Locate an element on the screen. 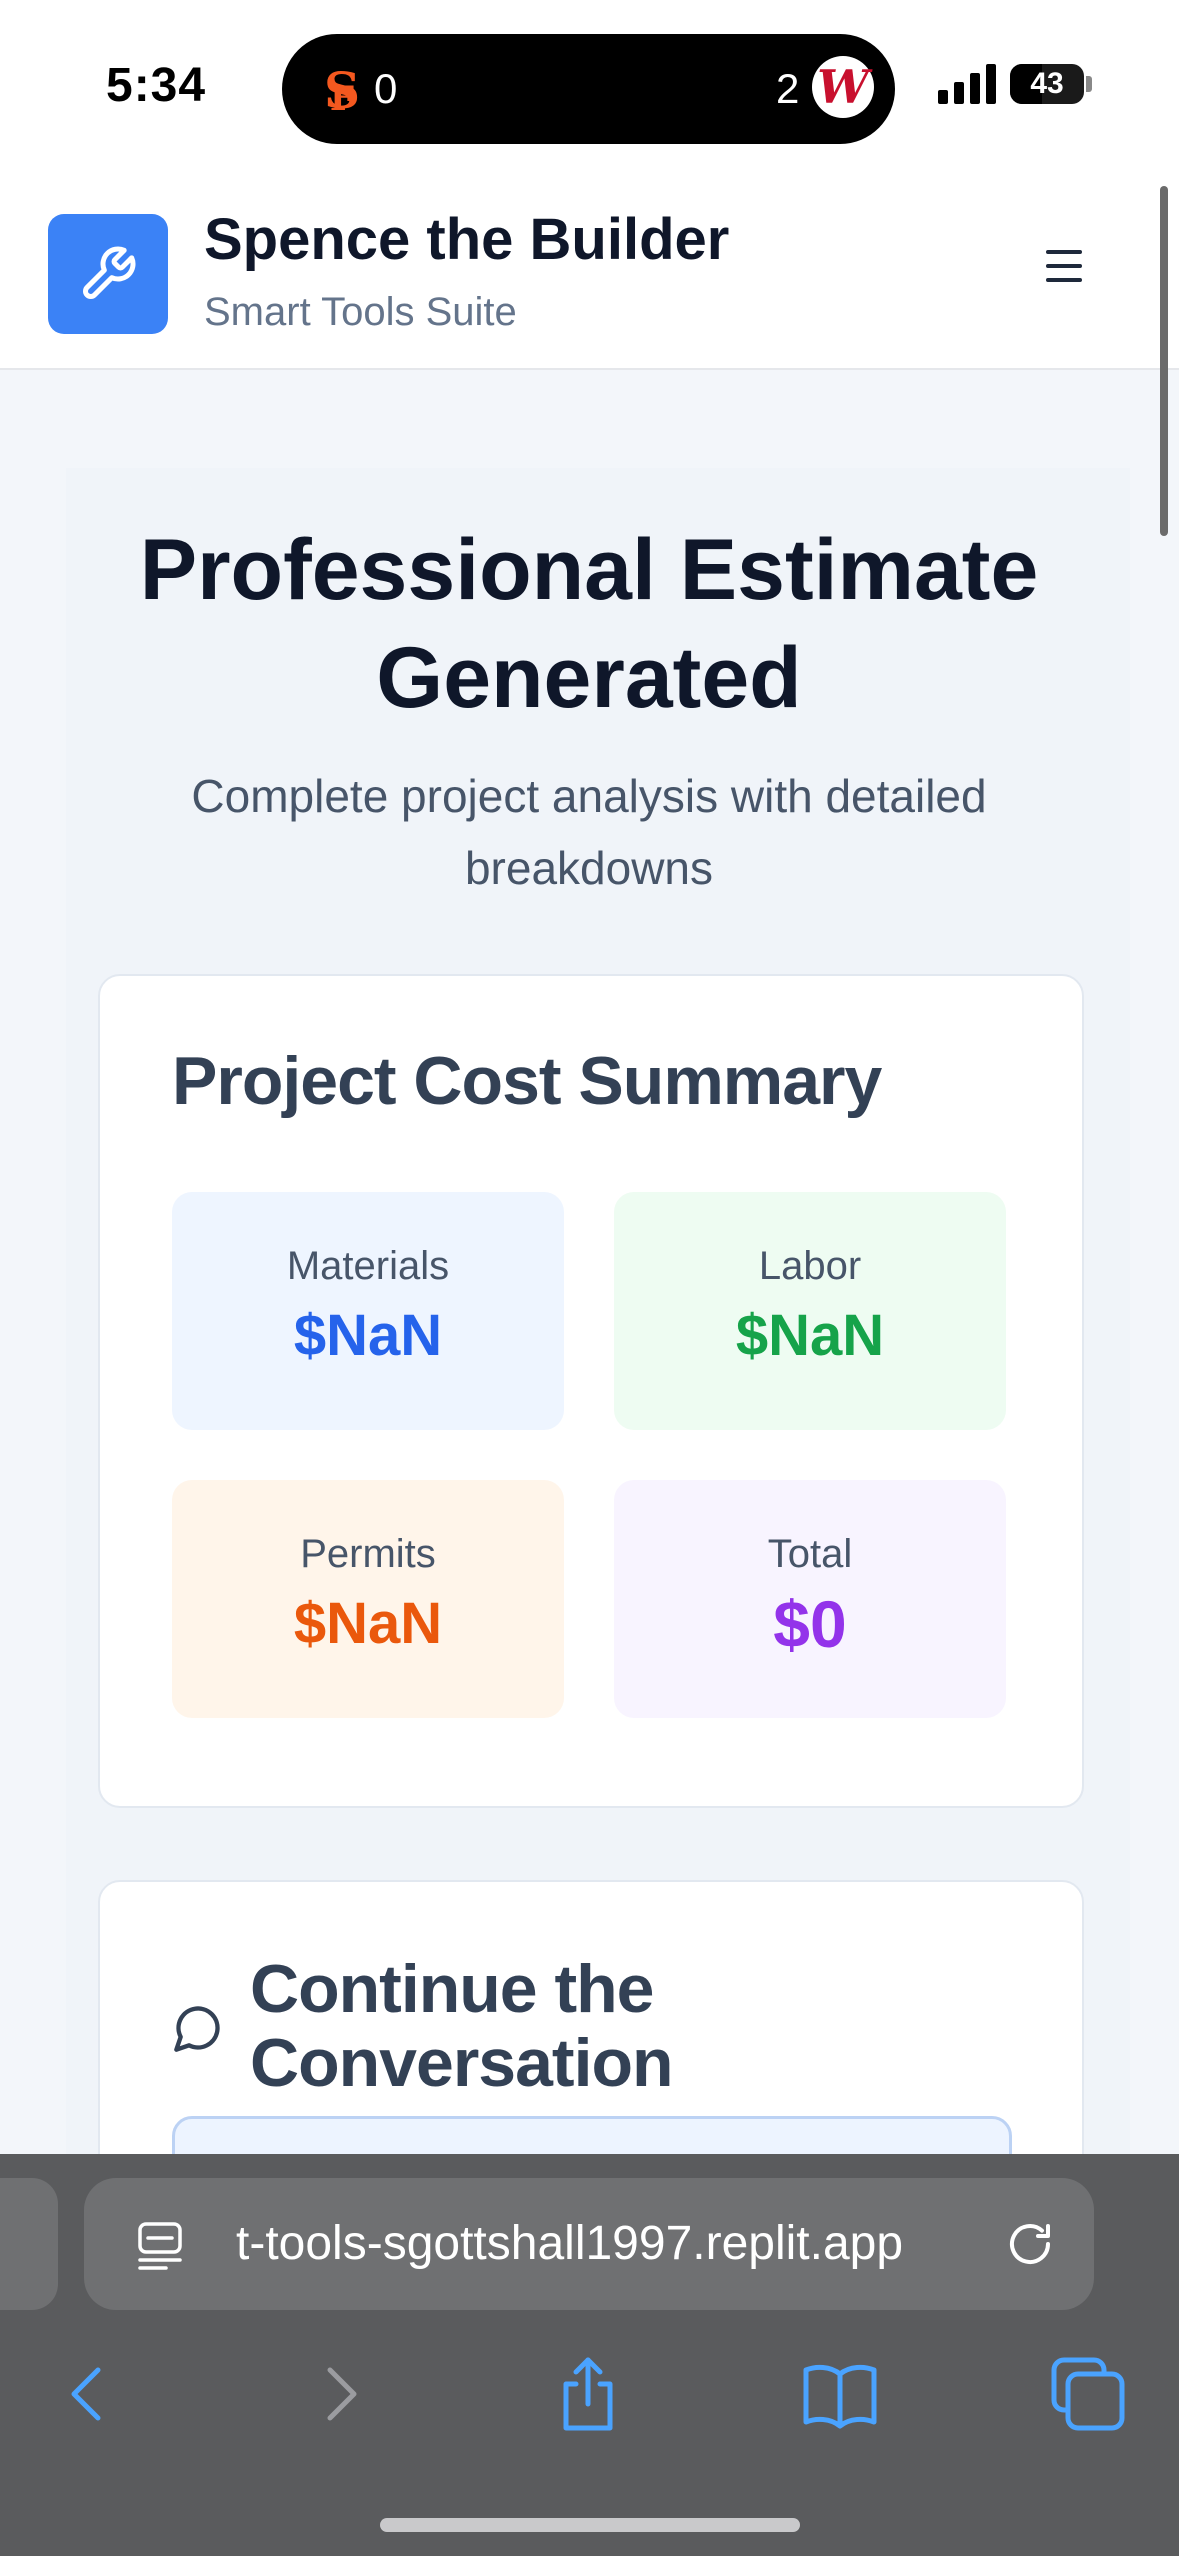  app-logo is located at coordinates (108, 274).